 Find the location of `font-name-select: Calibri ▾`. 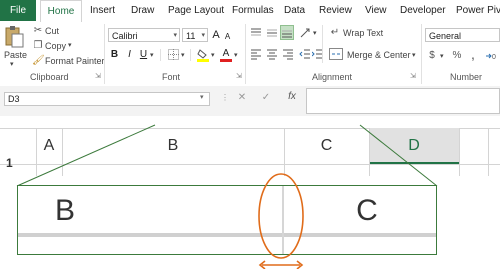

font-name-select: Calibri ▾ is located at coordinates (144, 35).